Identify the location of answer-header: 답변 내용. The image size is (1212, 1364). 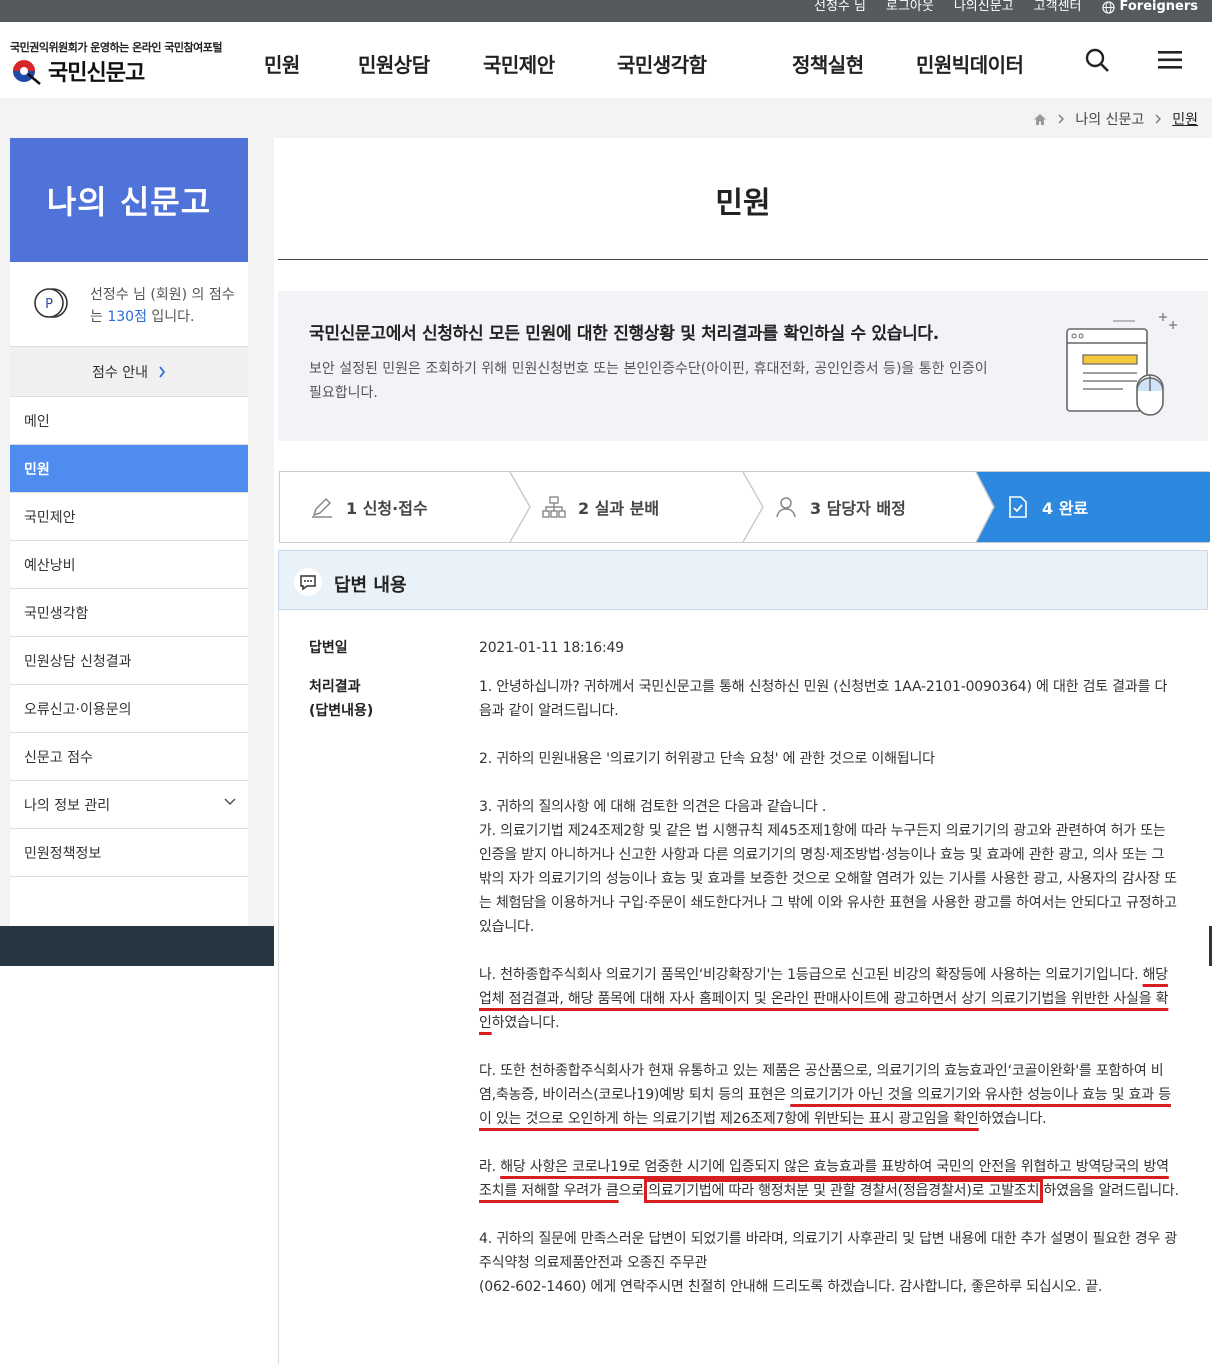
(743, 580).